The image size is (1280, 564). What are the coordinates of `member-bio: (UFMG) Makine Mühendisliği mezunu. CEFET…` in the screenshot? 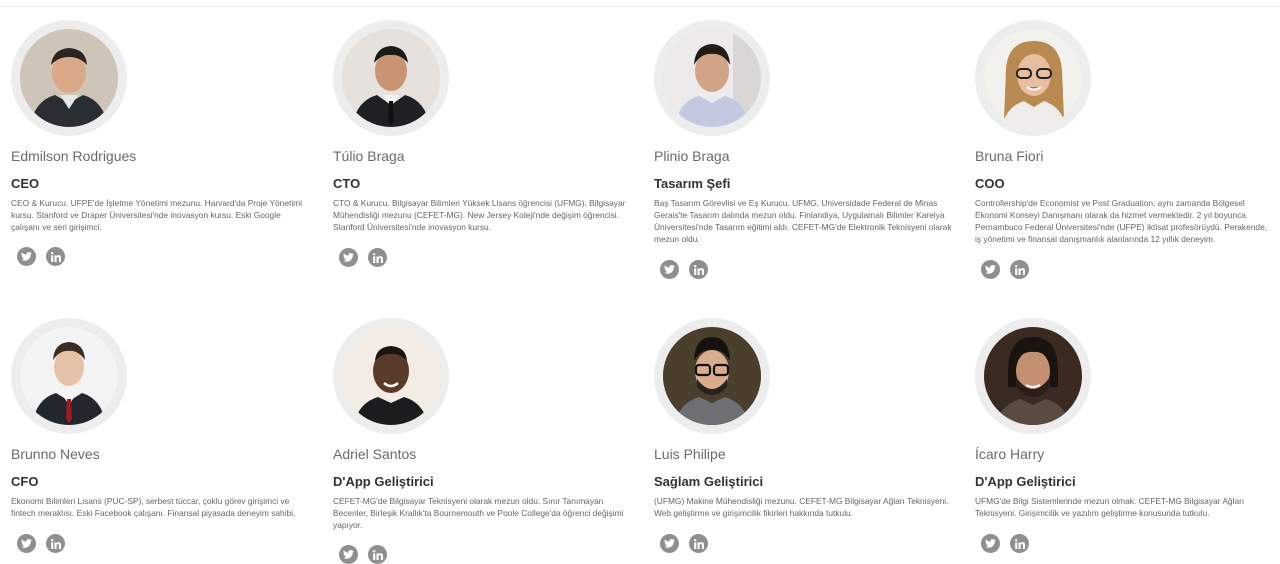 It's located at (801, 507).